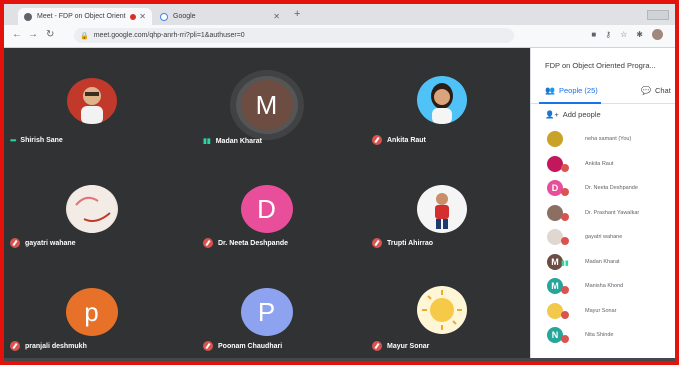 The height and width of the screenshot is (365, 679). I want to click on list-item: N Nita Shinde, so click(603, 336).